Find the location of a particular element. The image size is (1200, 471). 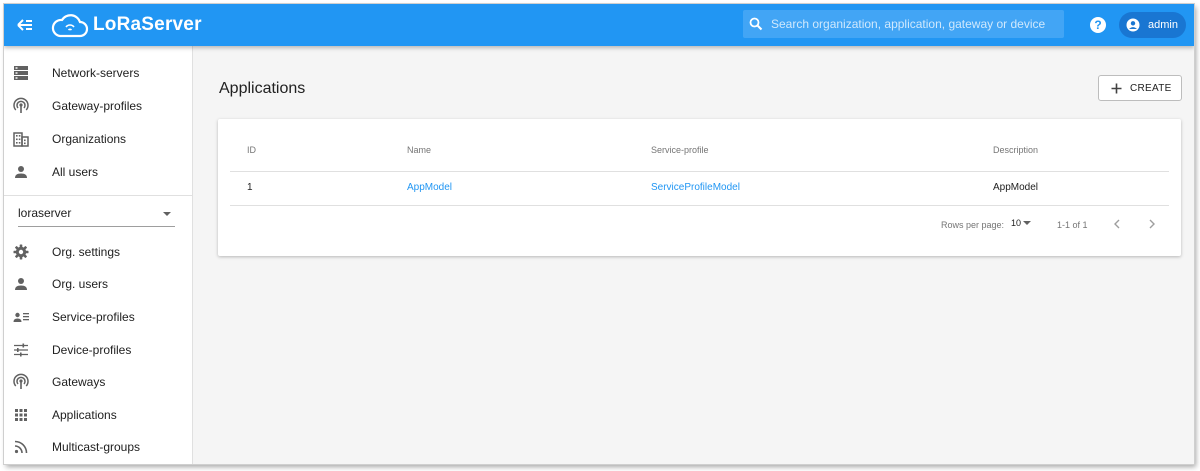

logo: LoRaServer is located at coordinates (126, 25).